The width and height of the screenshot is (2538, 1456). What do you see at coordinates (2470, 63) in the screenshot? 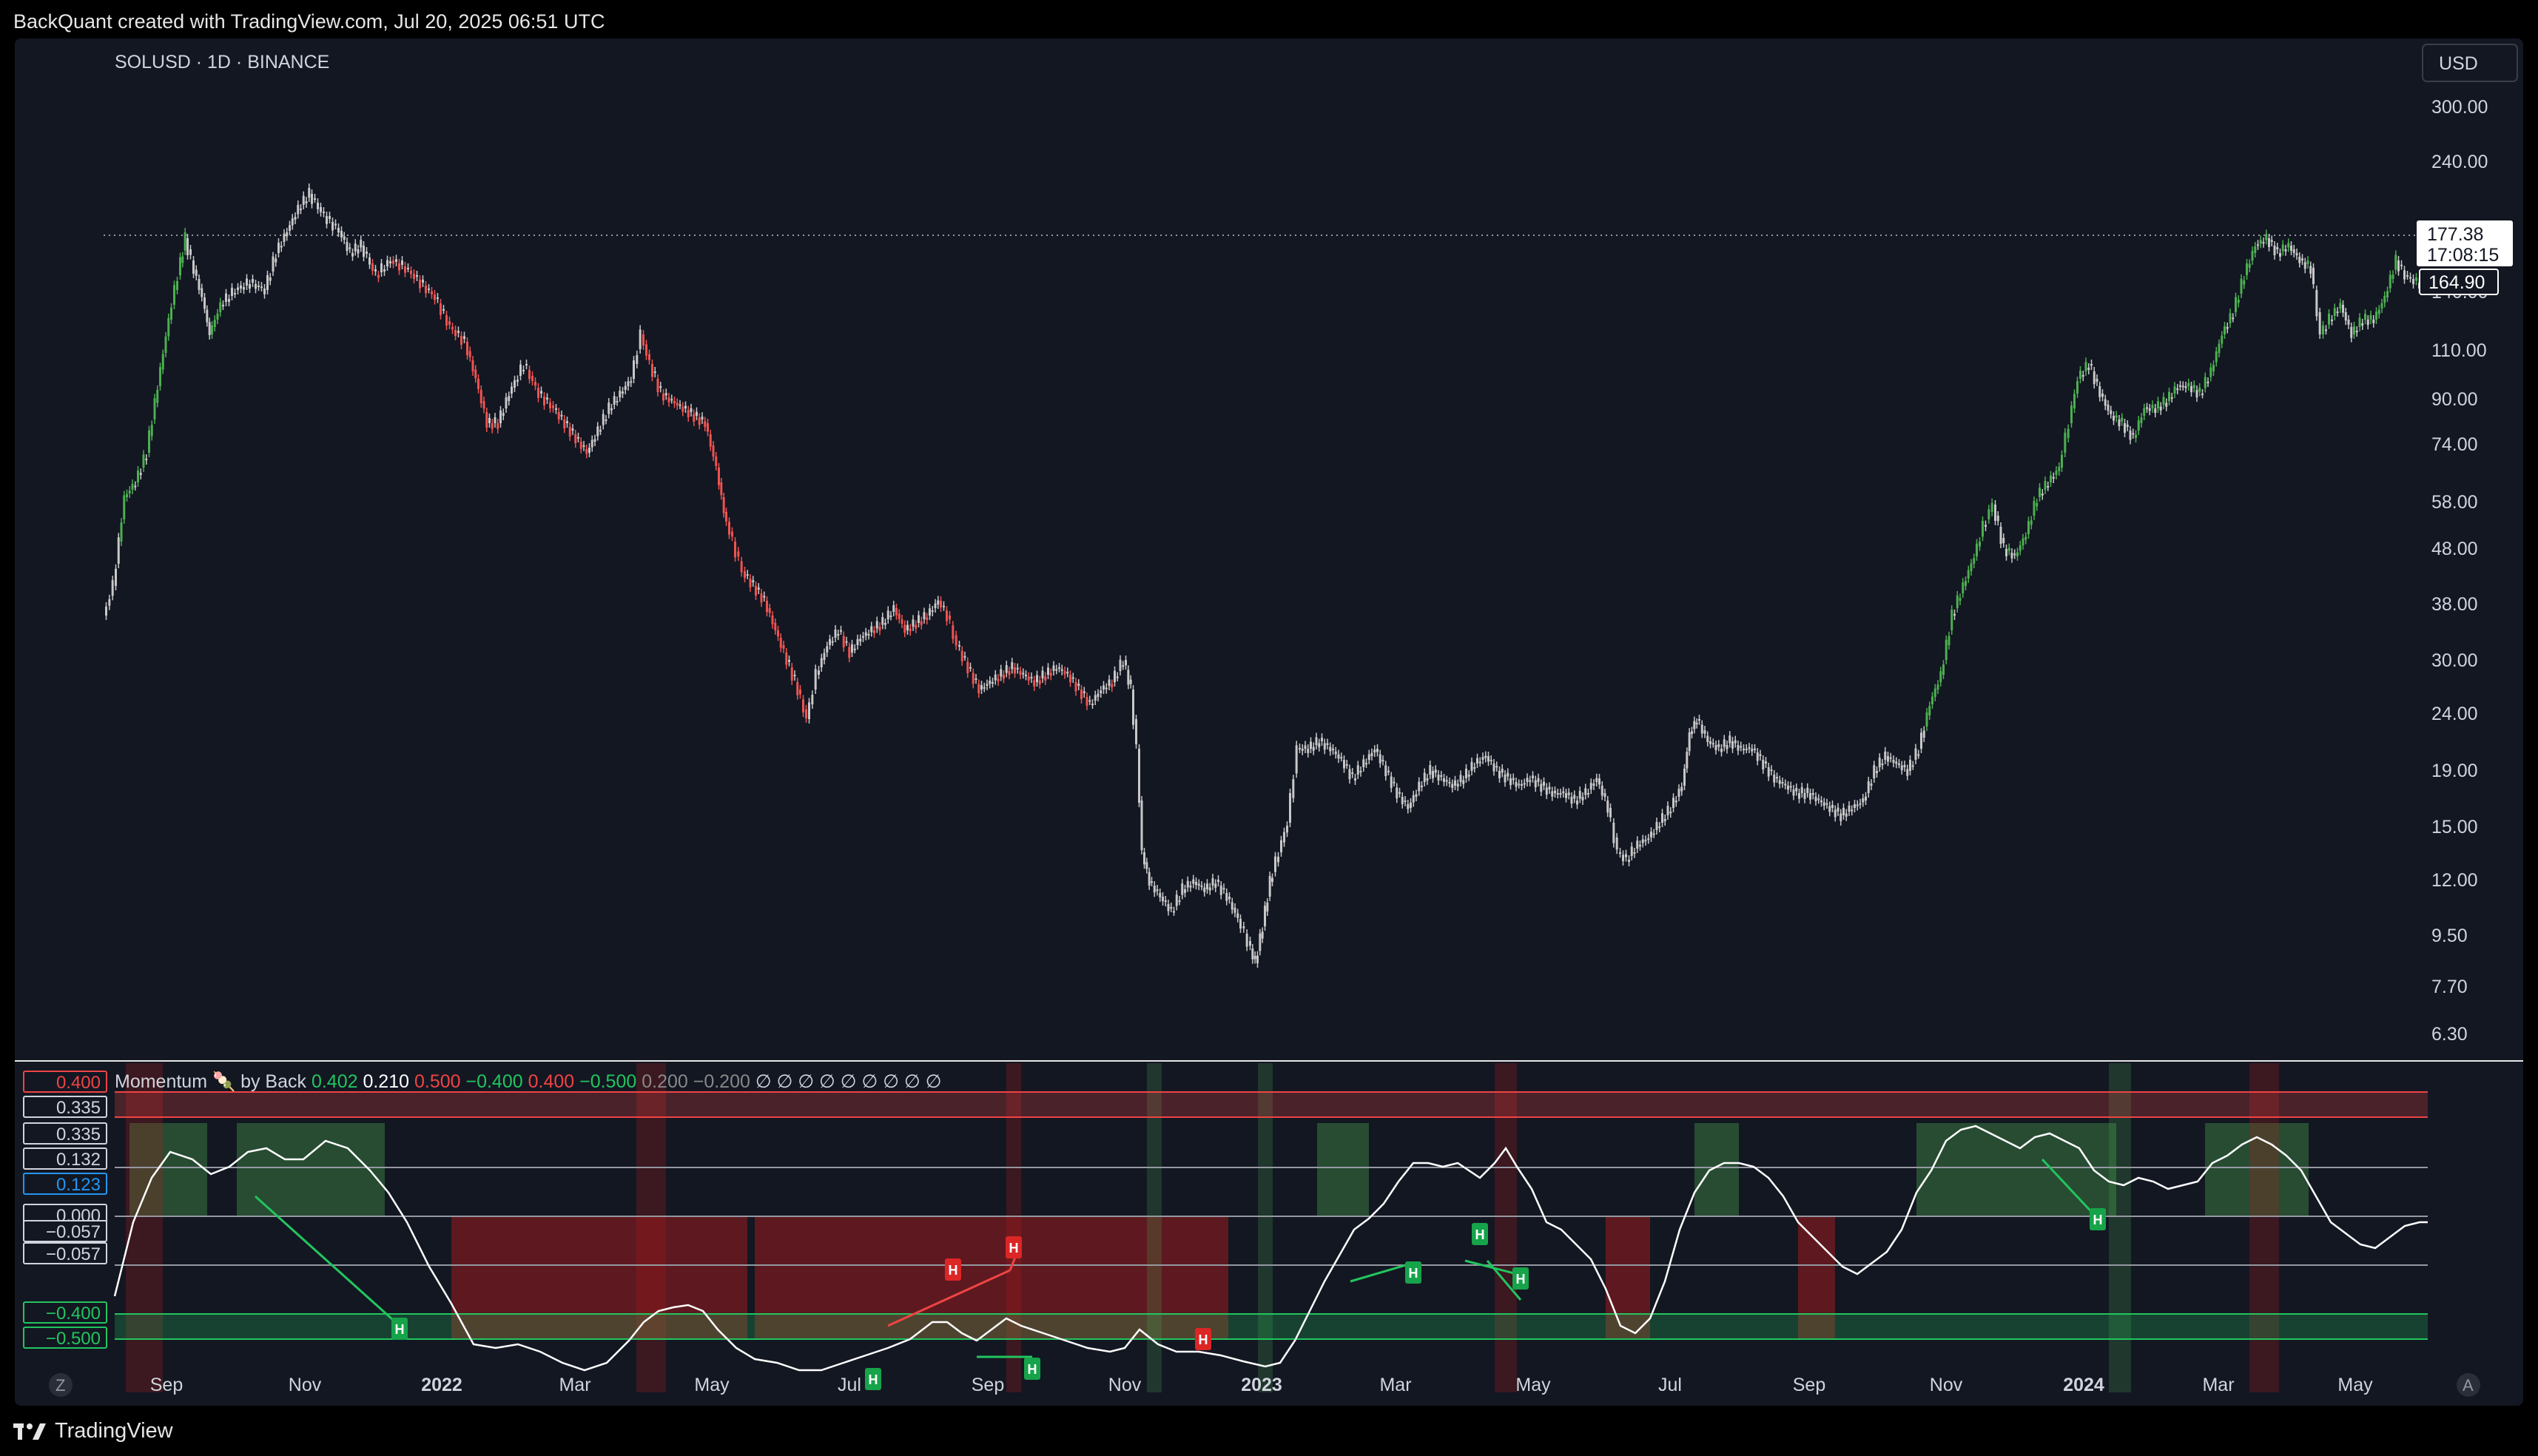
I see `currency-button: USD` at bounding box center [2470, 63].